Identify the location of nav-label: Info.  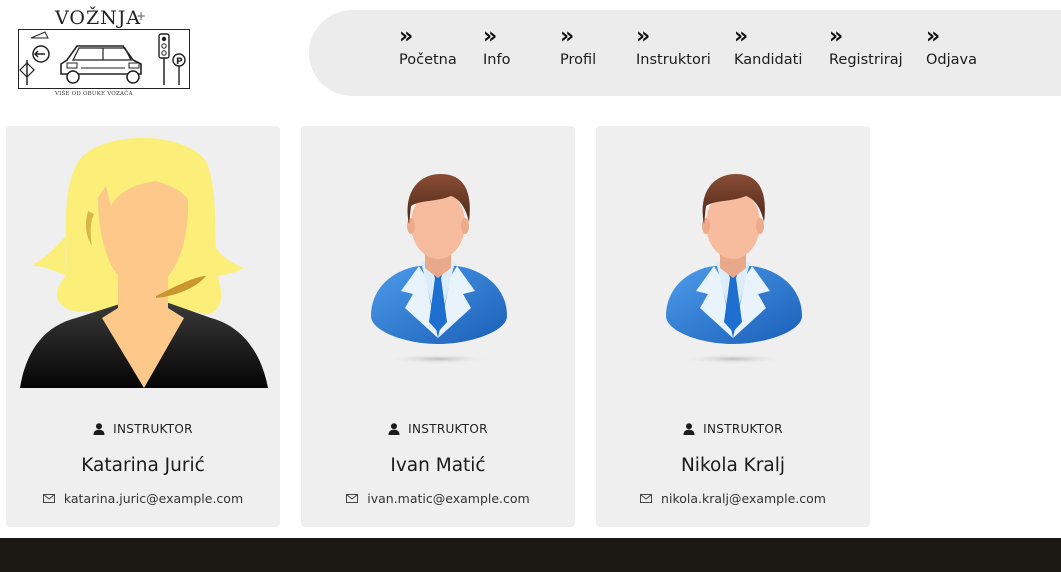
(497, 60).